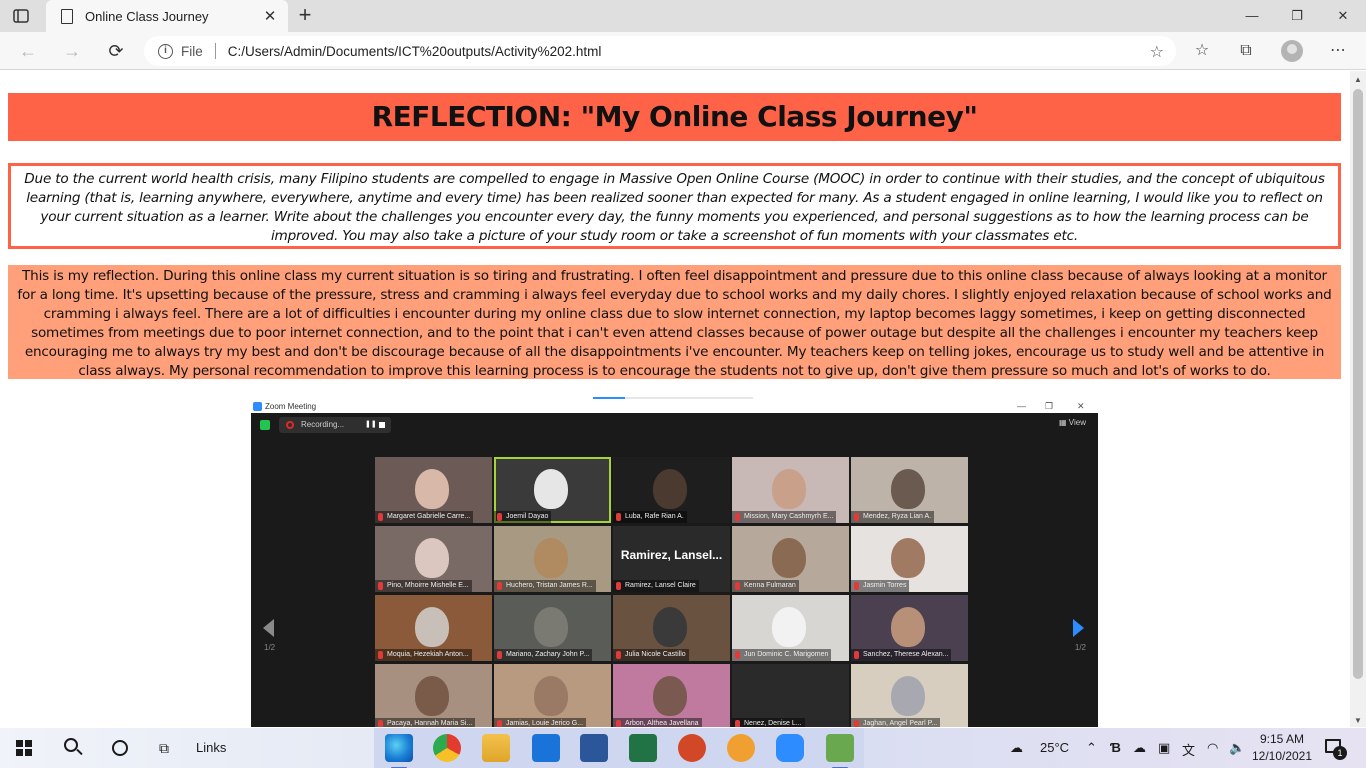 This screenshot has height=768, width=1366. Describe the element at coordinates (120, 748) in the screenshot. I see `cortana-icon` at that location.